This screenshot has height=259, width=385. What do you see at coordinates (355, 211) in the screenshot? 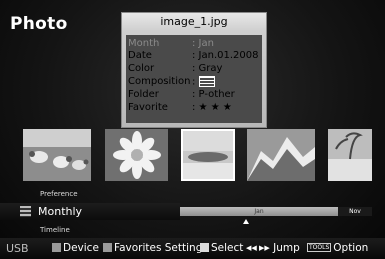
I see `timeline-next-month: Nov` at bounding box center [355, 211].